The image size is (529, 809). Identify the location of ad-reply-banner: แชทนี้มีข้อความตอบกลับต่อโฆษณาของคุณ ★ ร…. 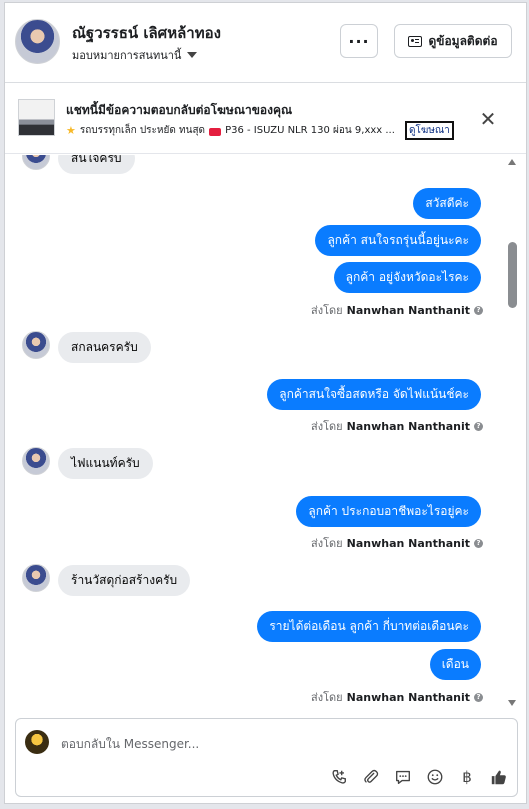
(265, 119).